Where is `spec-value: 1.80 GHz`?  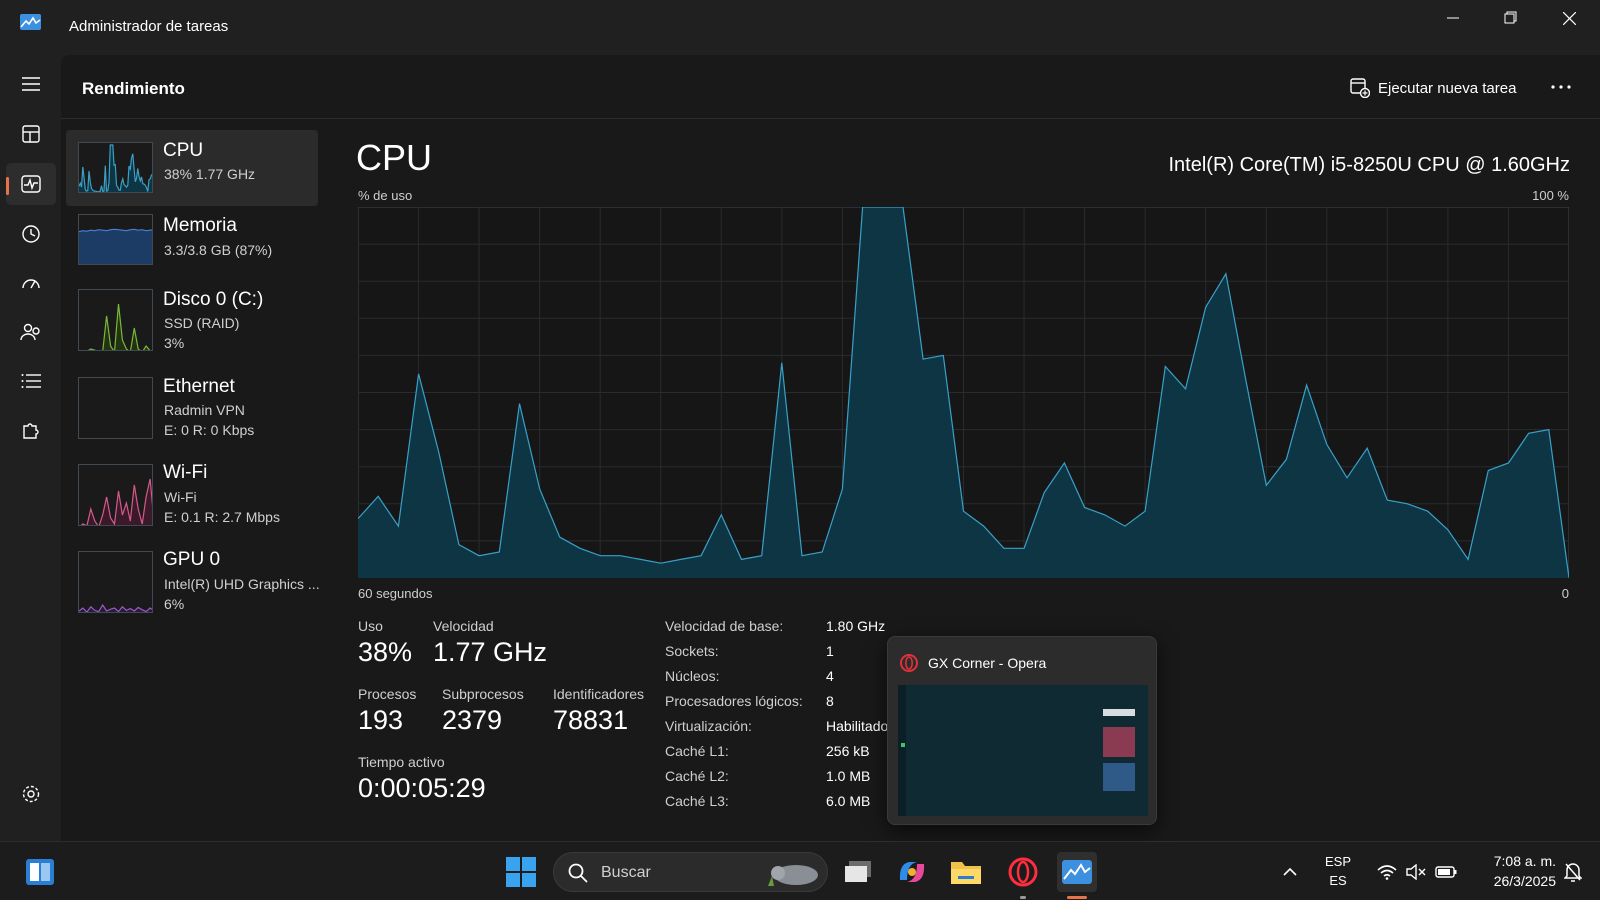
spec-value: 1.80 GHz is located at coordinates (856, 626).